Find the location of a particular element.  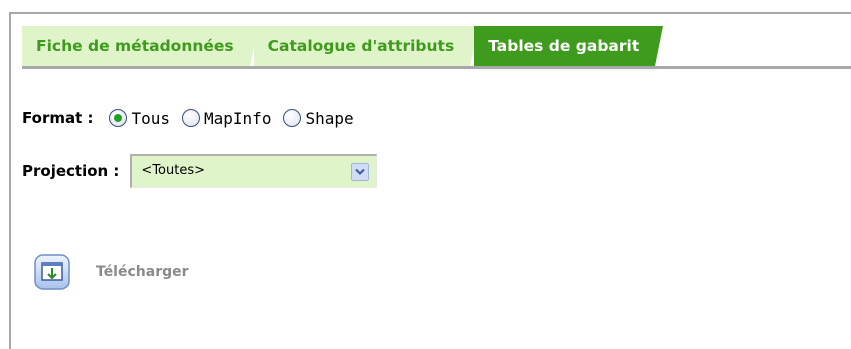

download-button: Télécharger is located at coordinates (111, 272).